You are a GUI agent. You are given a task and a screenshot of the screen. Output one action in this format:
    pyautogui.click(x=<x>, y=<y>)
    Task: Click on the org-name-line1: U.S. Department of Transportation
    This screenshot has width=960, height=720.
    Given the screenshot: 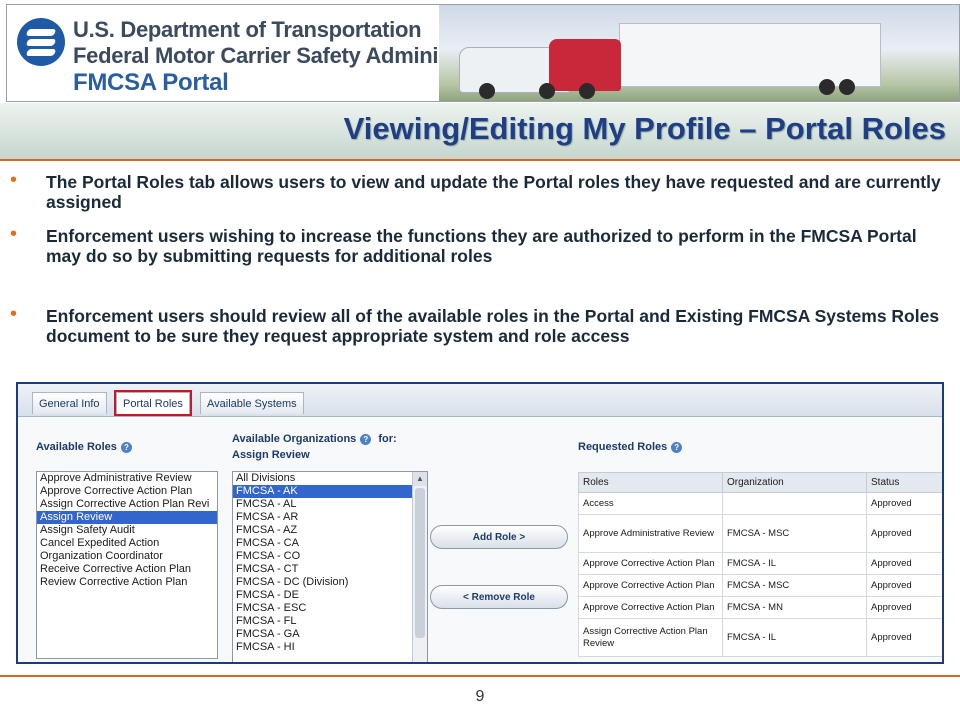 What is the action you would take?
    pyautogui.click(x=247, y=29)
    